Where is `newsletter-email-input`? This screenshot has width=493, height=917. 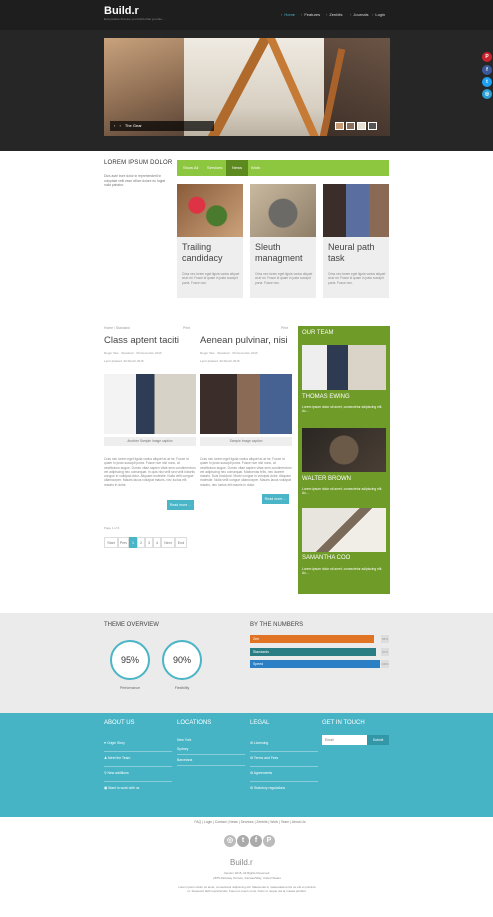
newsletter-email-input is located at coordinates (344, 740).